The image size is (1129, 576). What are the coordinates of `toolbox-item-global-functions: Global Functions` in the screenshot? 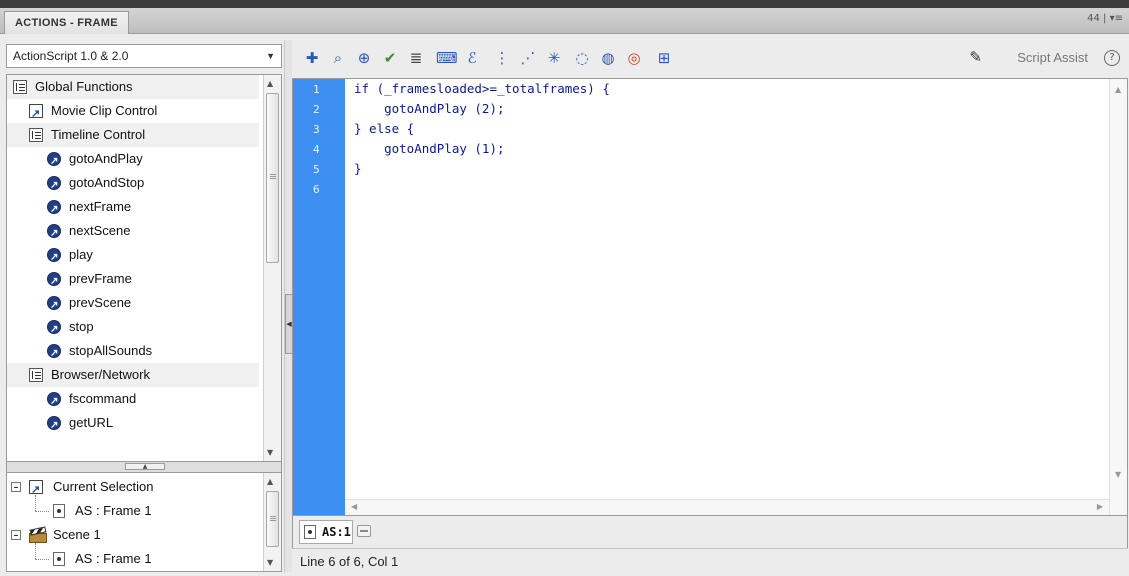 It's located at (133, 87).